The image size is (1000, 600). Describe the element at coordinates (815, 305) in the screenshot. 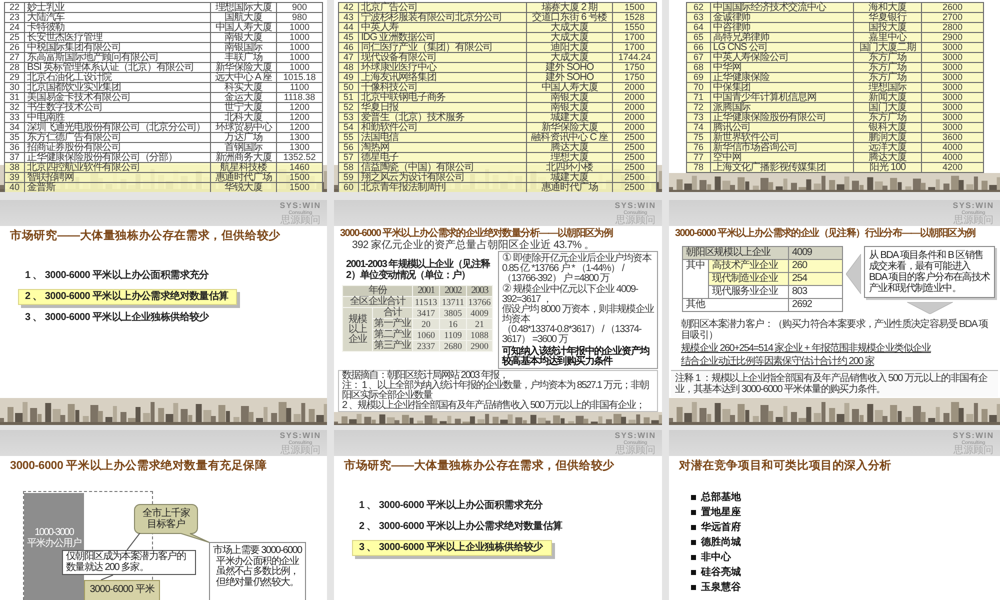

I see `table-cell: 2692` at that location.